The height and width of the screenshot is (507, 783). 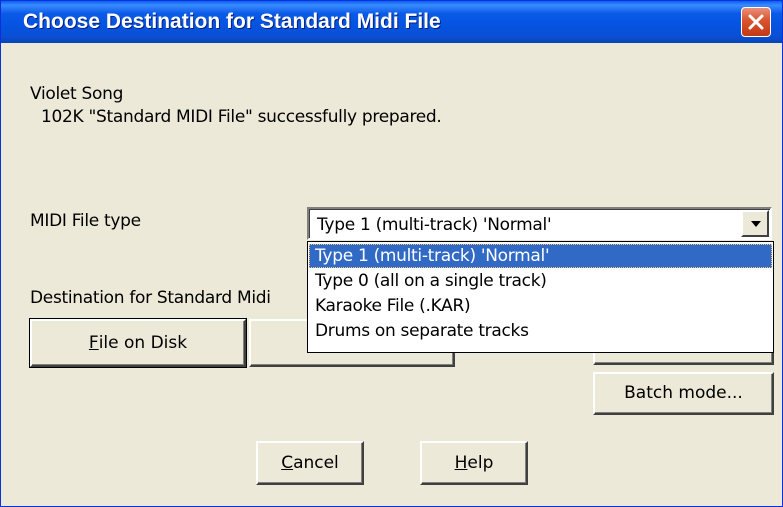 I want to click on song-name: Violet Song, so click(x=77, y=94).